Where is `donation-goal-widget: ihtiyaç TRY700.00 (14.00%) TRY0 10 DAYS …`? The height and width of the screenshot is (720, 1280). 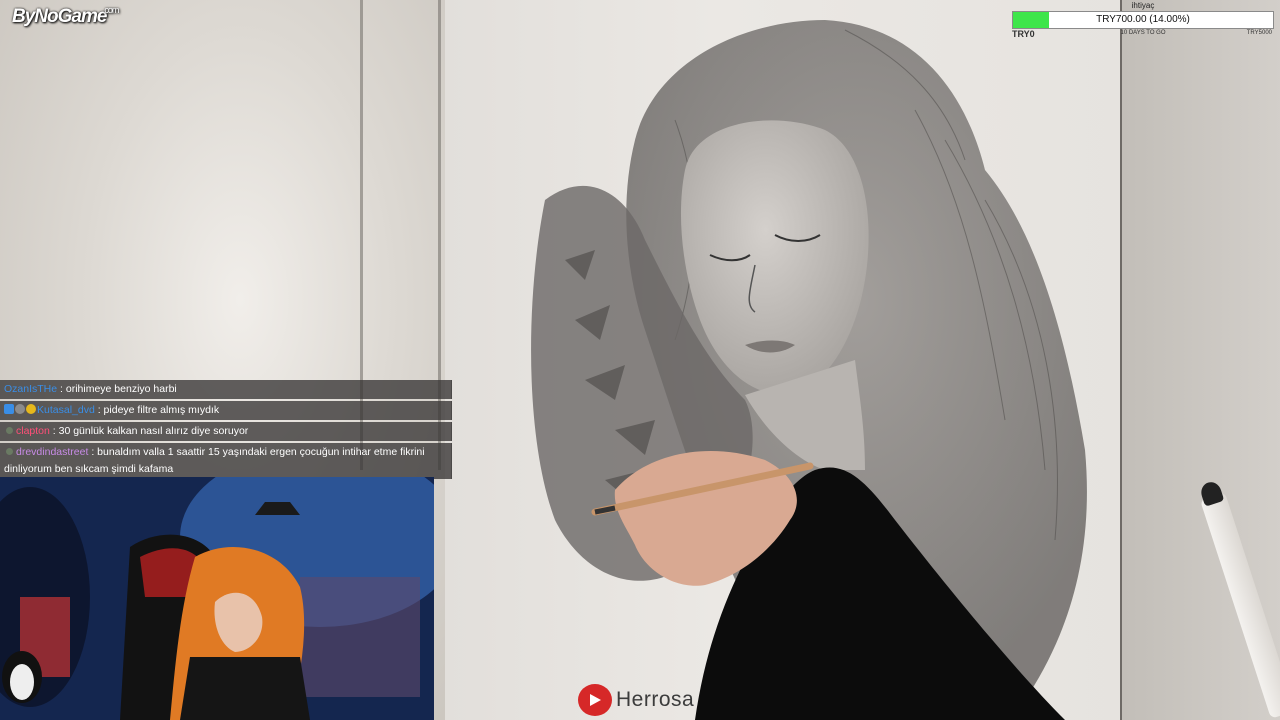 donation-goal-widget: ihtiyaç TRY700.00 (14.00%) TRY0 10 DAYS … is located at coordinates (1143, 20).